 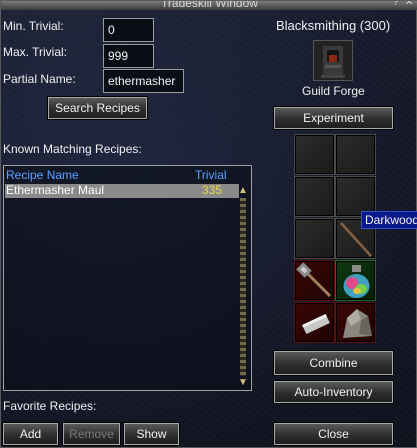 What do you see at coordinates (128, 56) in the screenshot?
I see `max-trivial-field: 999` at bounding box center [128, 56].